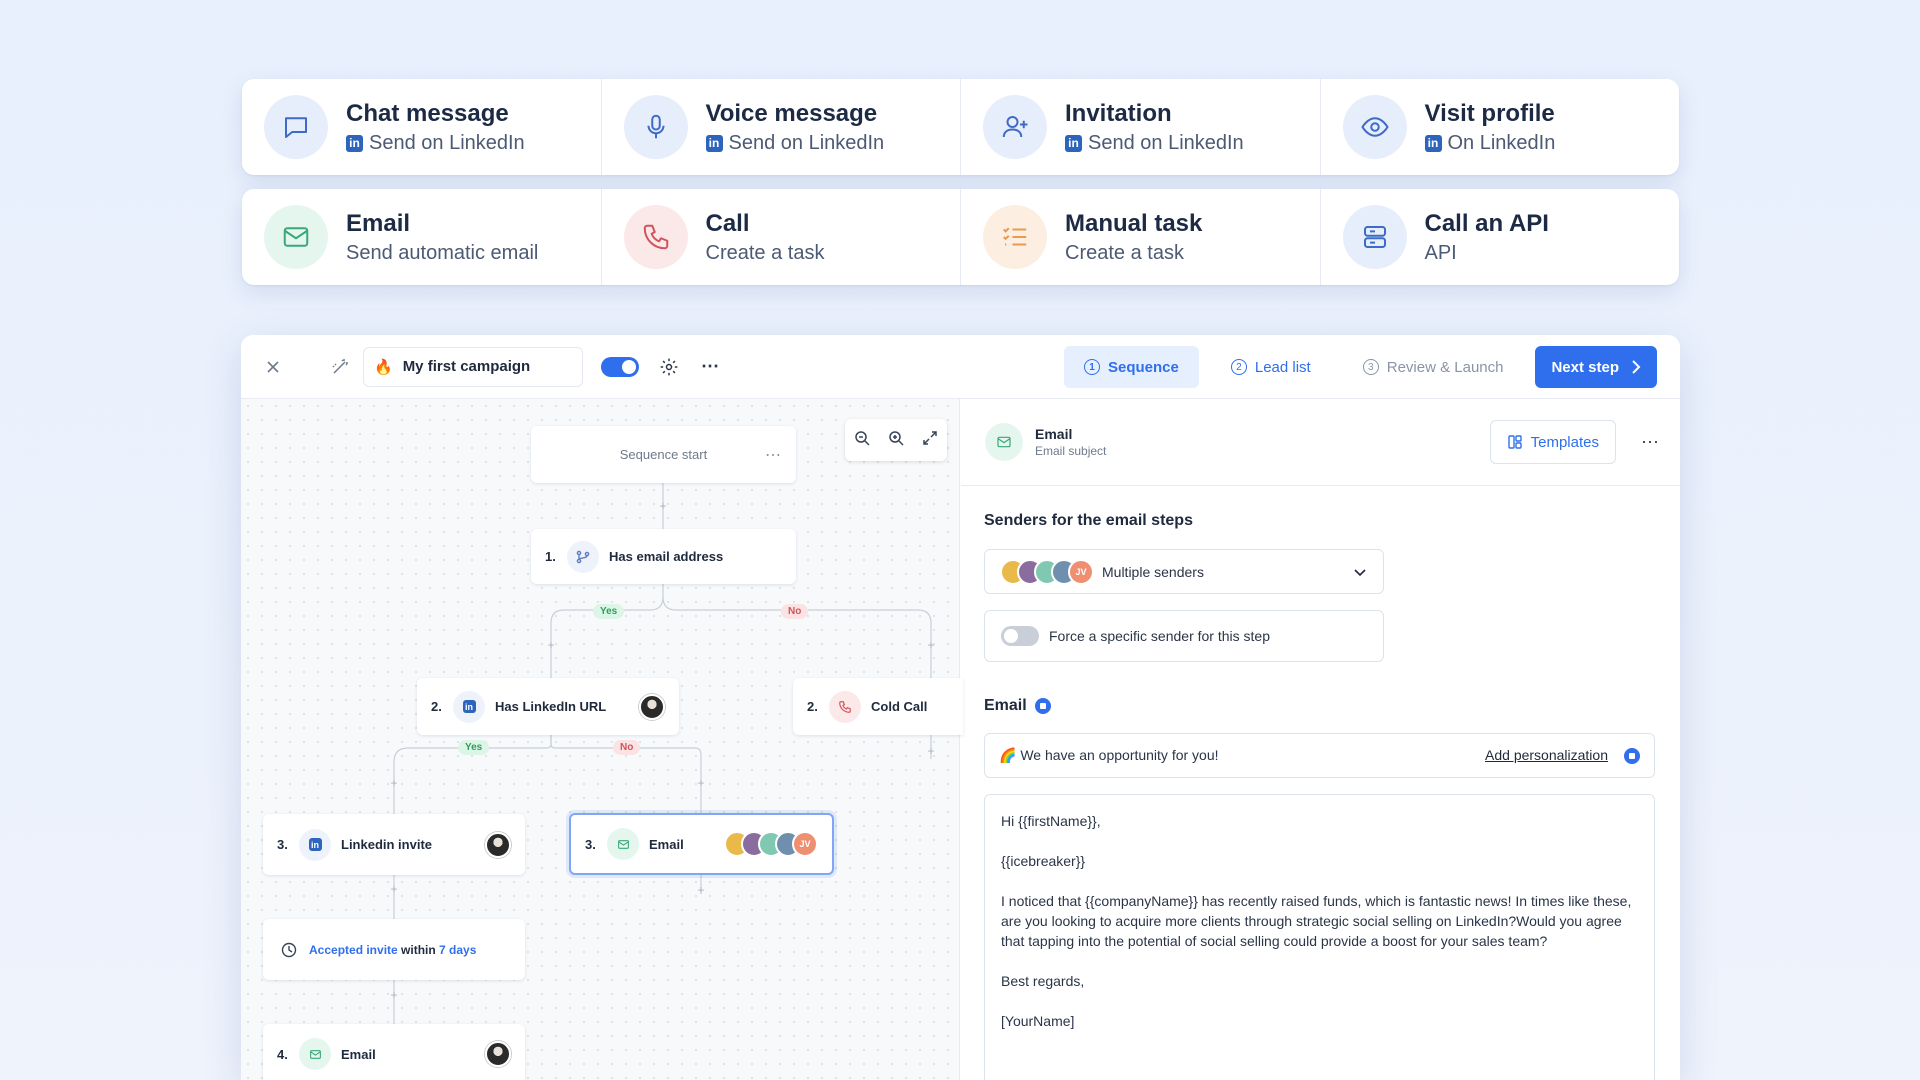 This screenshot has height=1080, width=1920. I want to click on action-title: Call, so click(727, 223).